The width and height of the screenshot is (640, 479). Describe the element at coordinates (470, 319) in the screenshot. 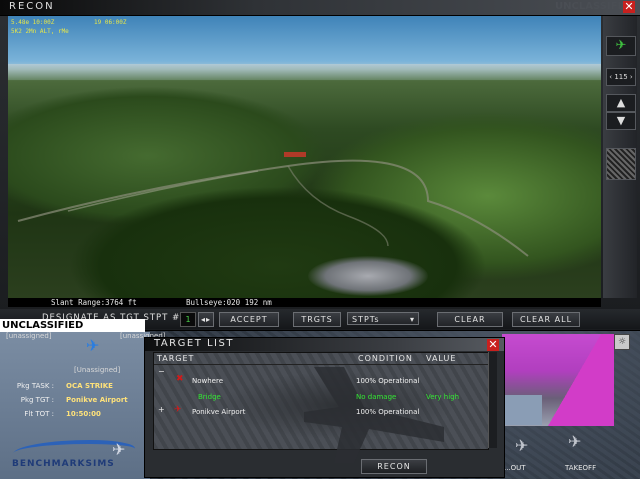

I see `clear-button: CLEAR` at that location.